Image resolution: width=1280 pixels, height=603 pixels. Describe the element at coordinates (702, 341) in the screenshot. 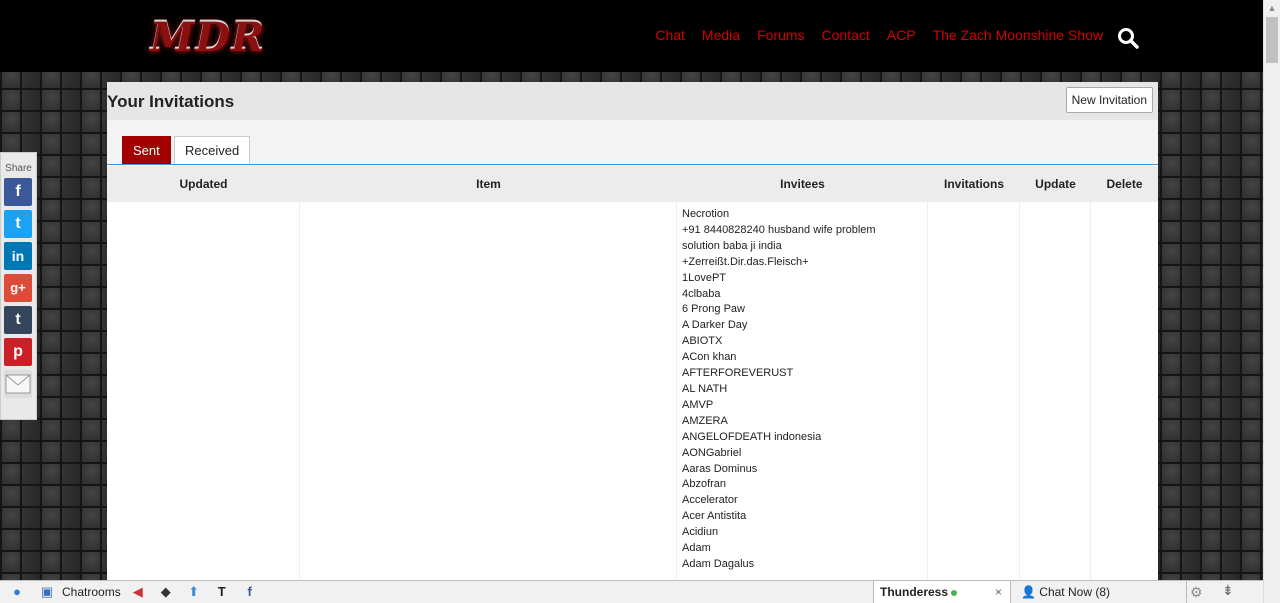

I see `list-item: ABIOTX` at that location.